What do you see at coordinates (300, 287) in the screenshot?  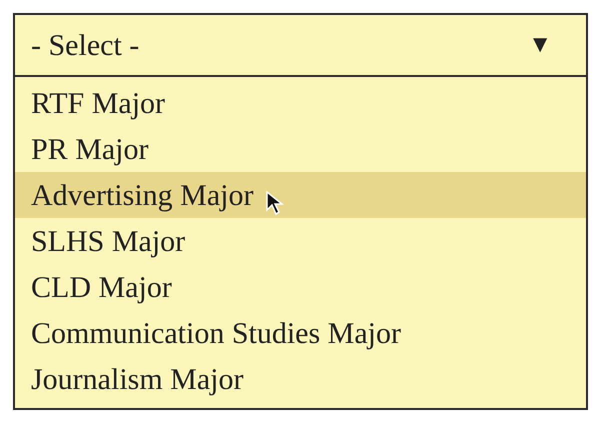 I see `dropdown-option: CLD Major` at bounding box center [300, 287].